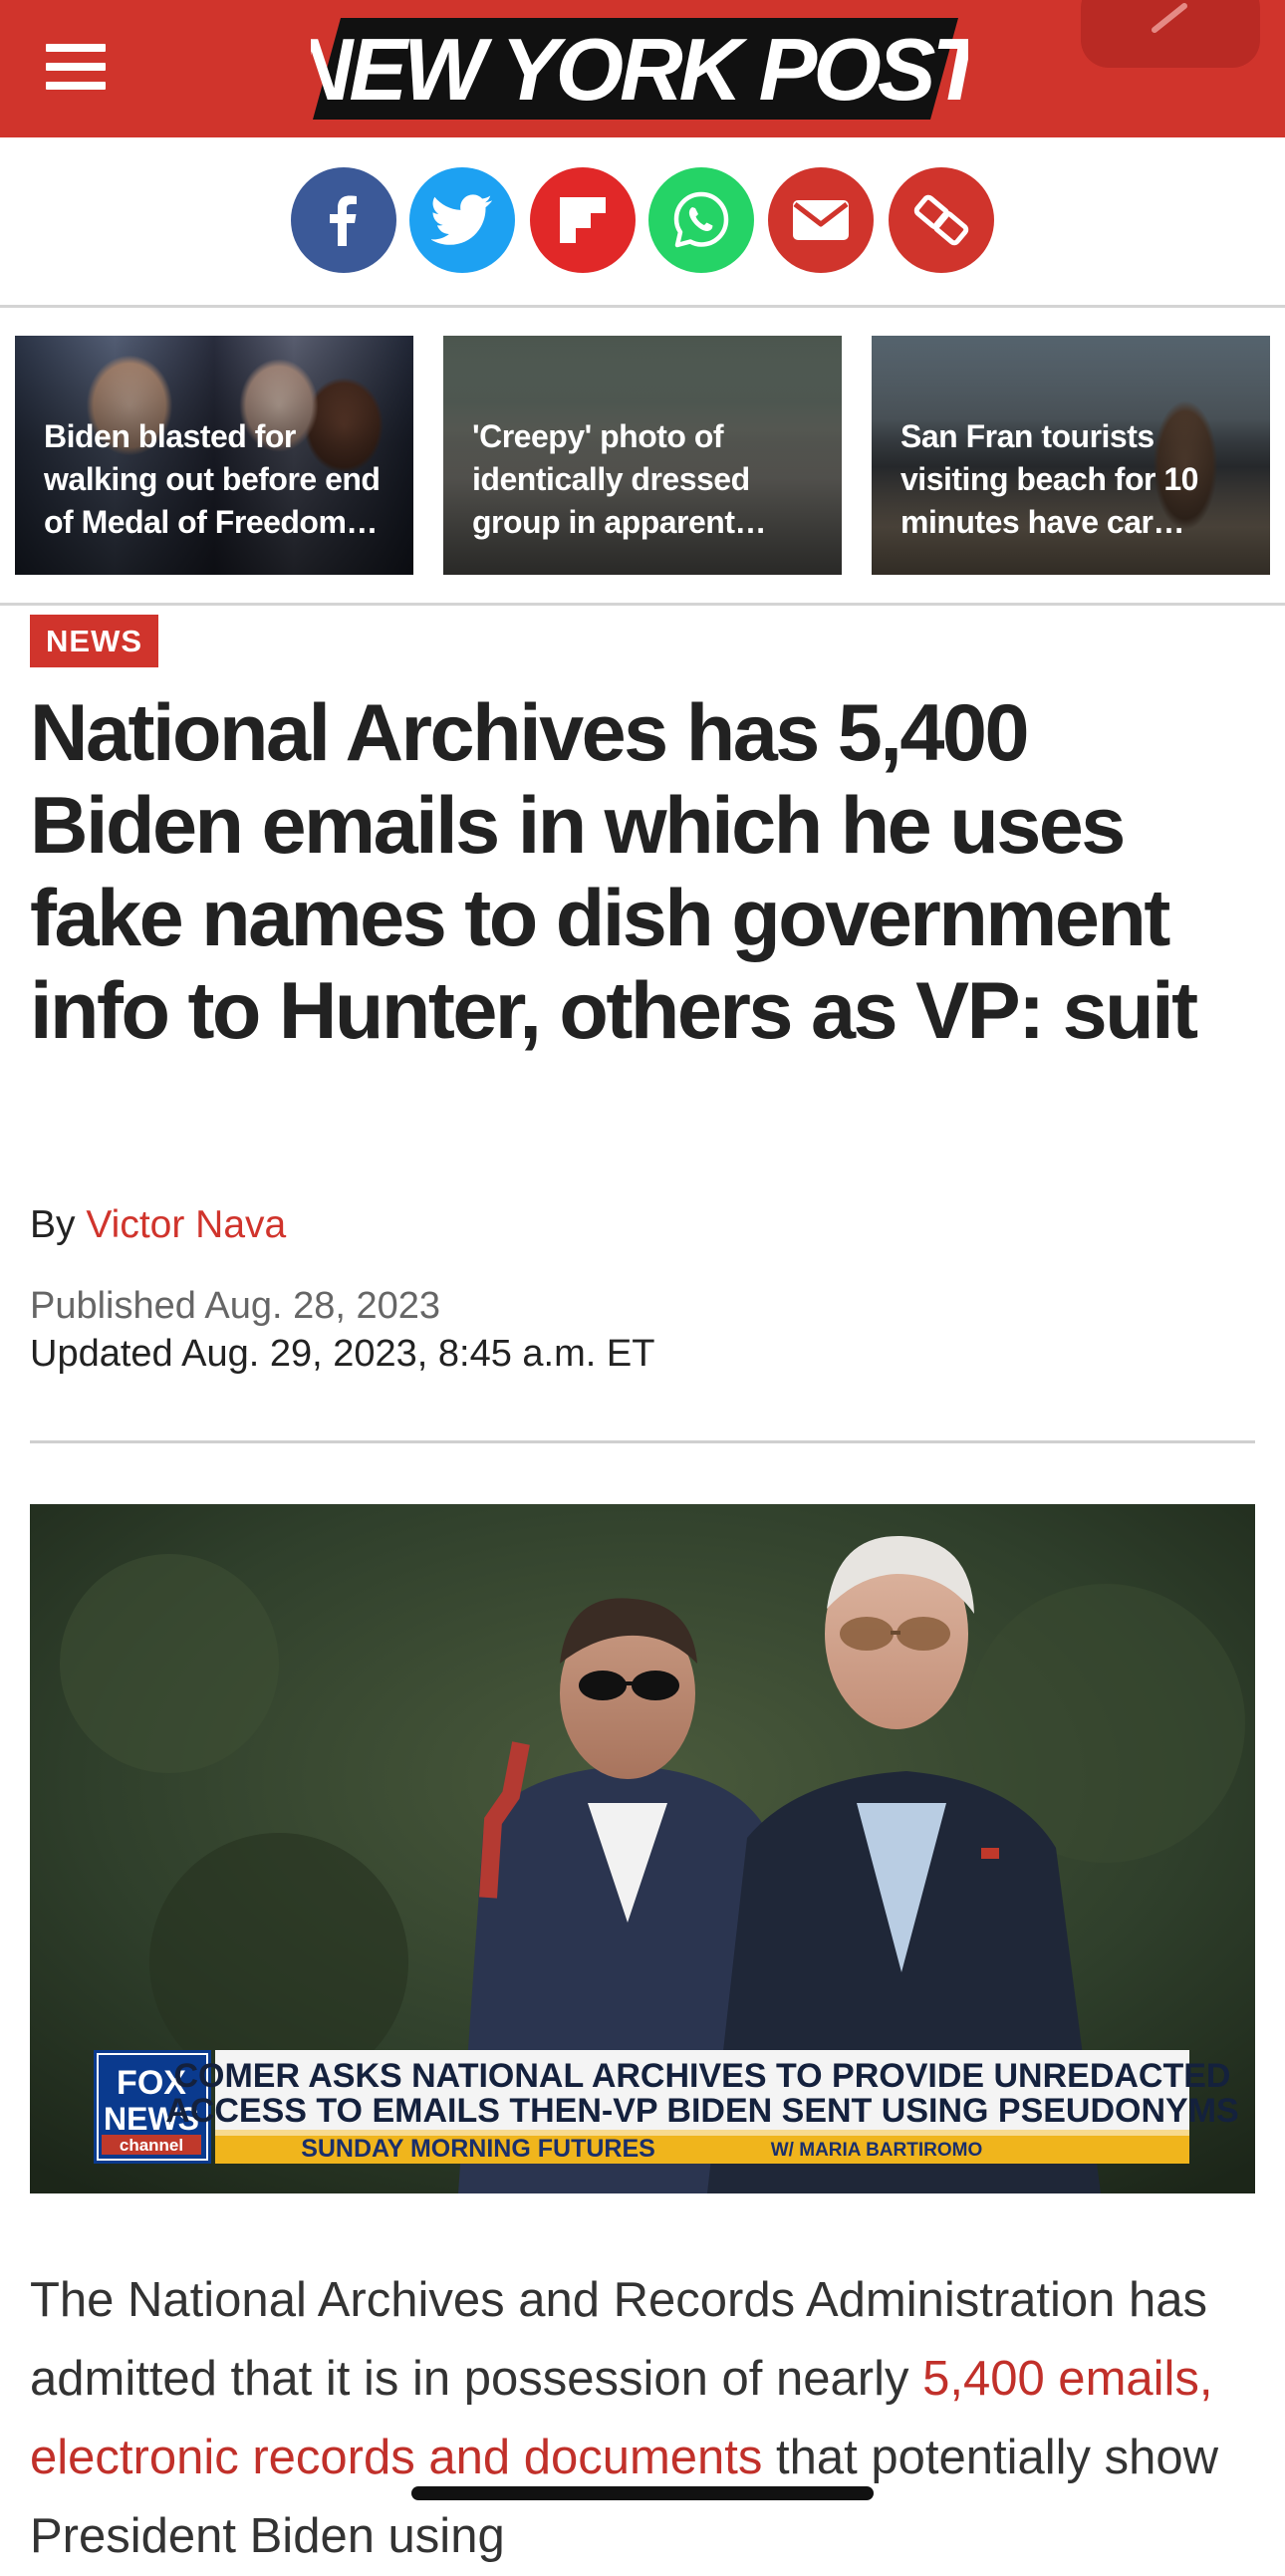 This screenshot has height=2576, width=1285. Describe the element at coordinates (478, 2149) in the screenshot. I see `show-name: SUNDAY MORNING FUTURES` at that location.